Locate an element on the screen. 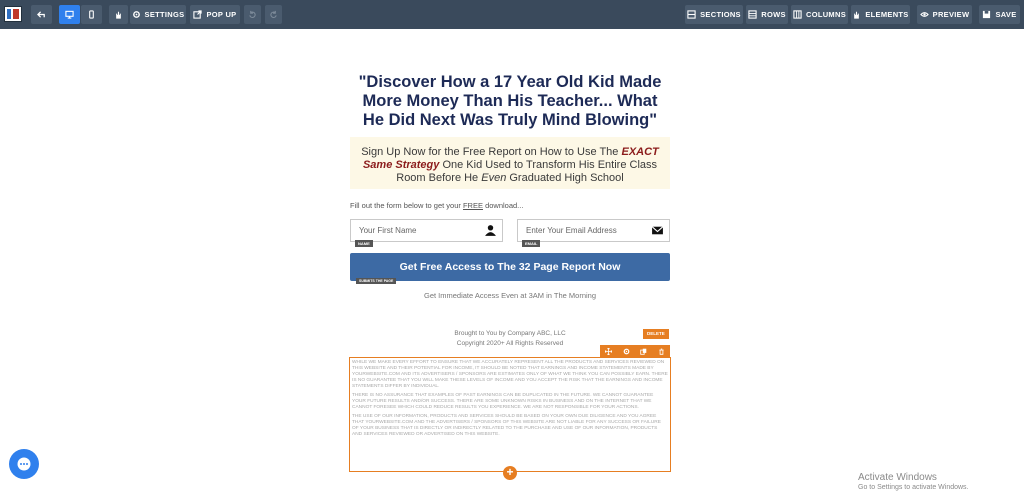  email-field: Enter Your Email Address is located at coordinates (593, 230).